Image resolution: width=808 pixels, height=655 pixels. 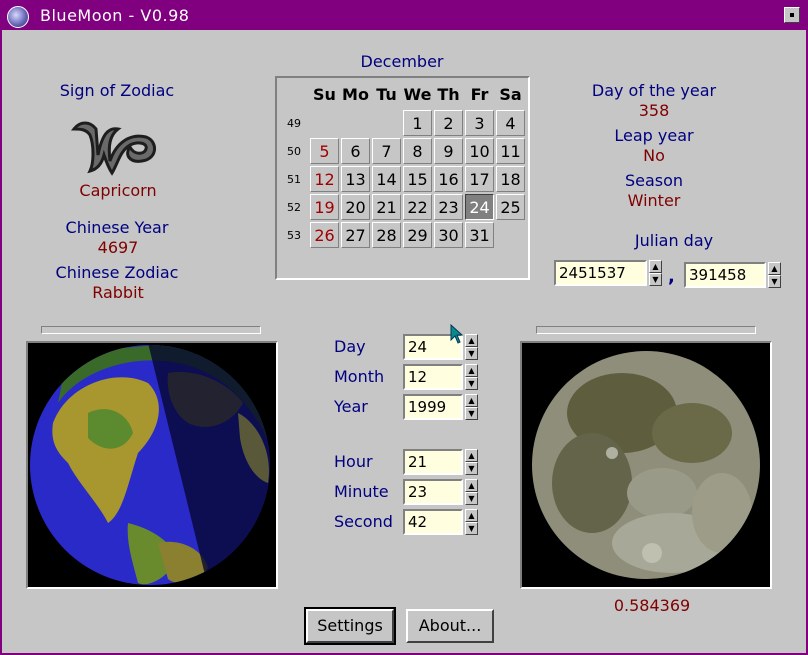 What do you see at coordinates (117, 272) in the screenshot?
I see `chinese-zodiac-label: Chinese Zodiac` at bounding box center [117, 272].